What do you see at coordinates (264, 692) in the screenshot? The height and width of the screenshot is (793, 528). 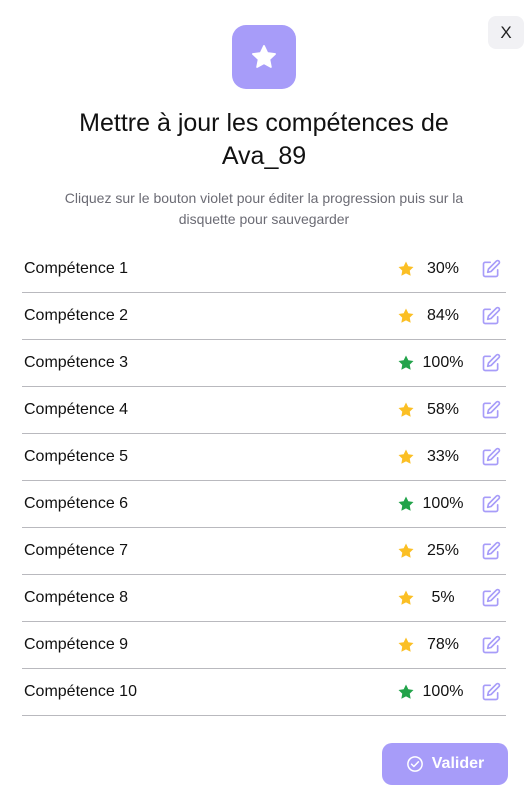 I see `skill-row: Compétence 10 100%` at bounding box center [264, 692].